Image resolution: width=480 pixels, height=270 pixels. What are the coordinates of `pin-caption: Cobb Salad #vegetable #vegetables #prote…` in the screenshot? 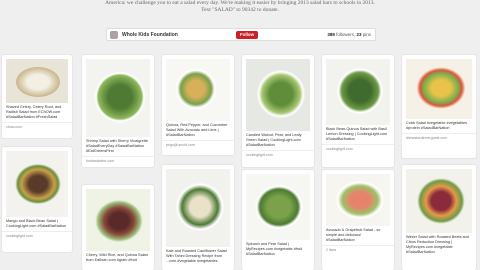 It's located at (437, 125).